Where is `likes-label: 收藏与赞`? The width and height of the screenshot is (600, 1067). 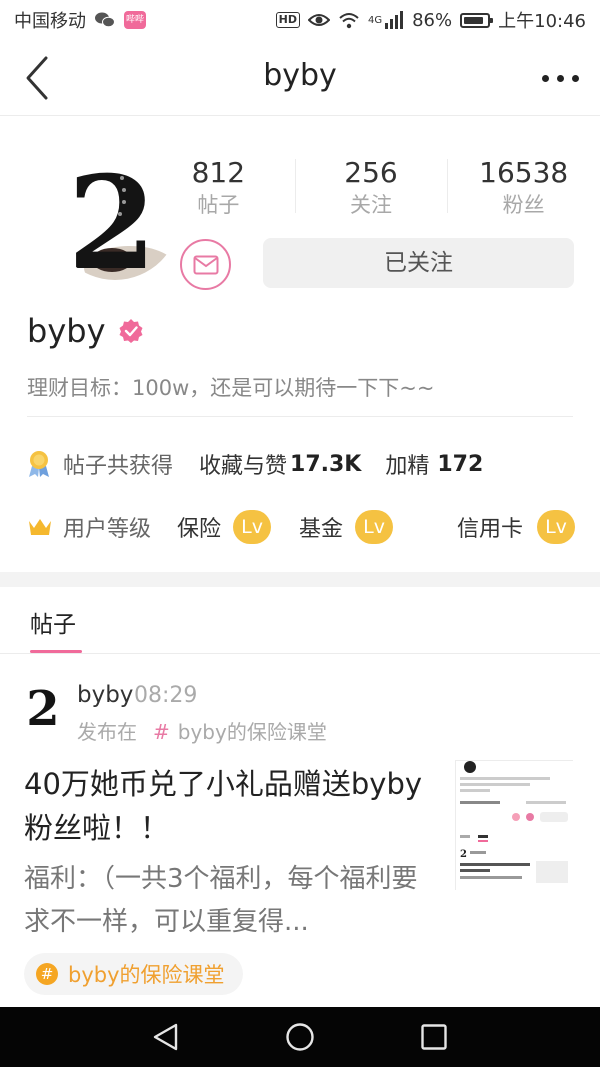 likes-label: 收藏与赞 is located at coordinates (243, 466).